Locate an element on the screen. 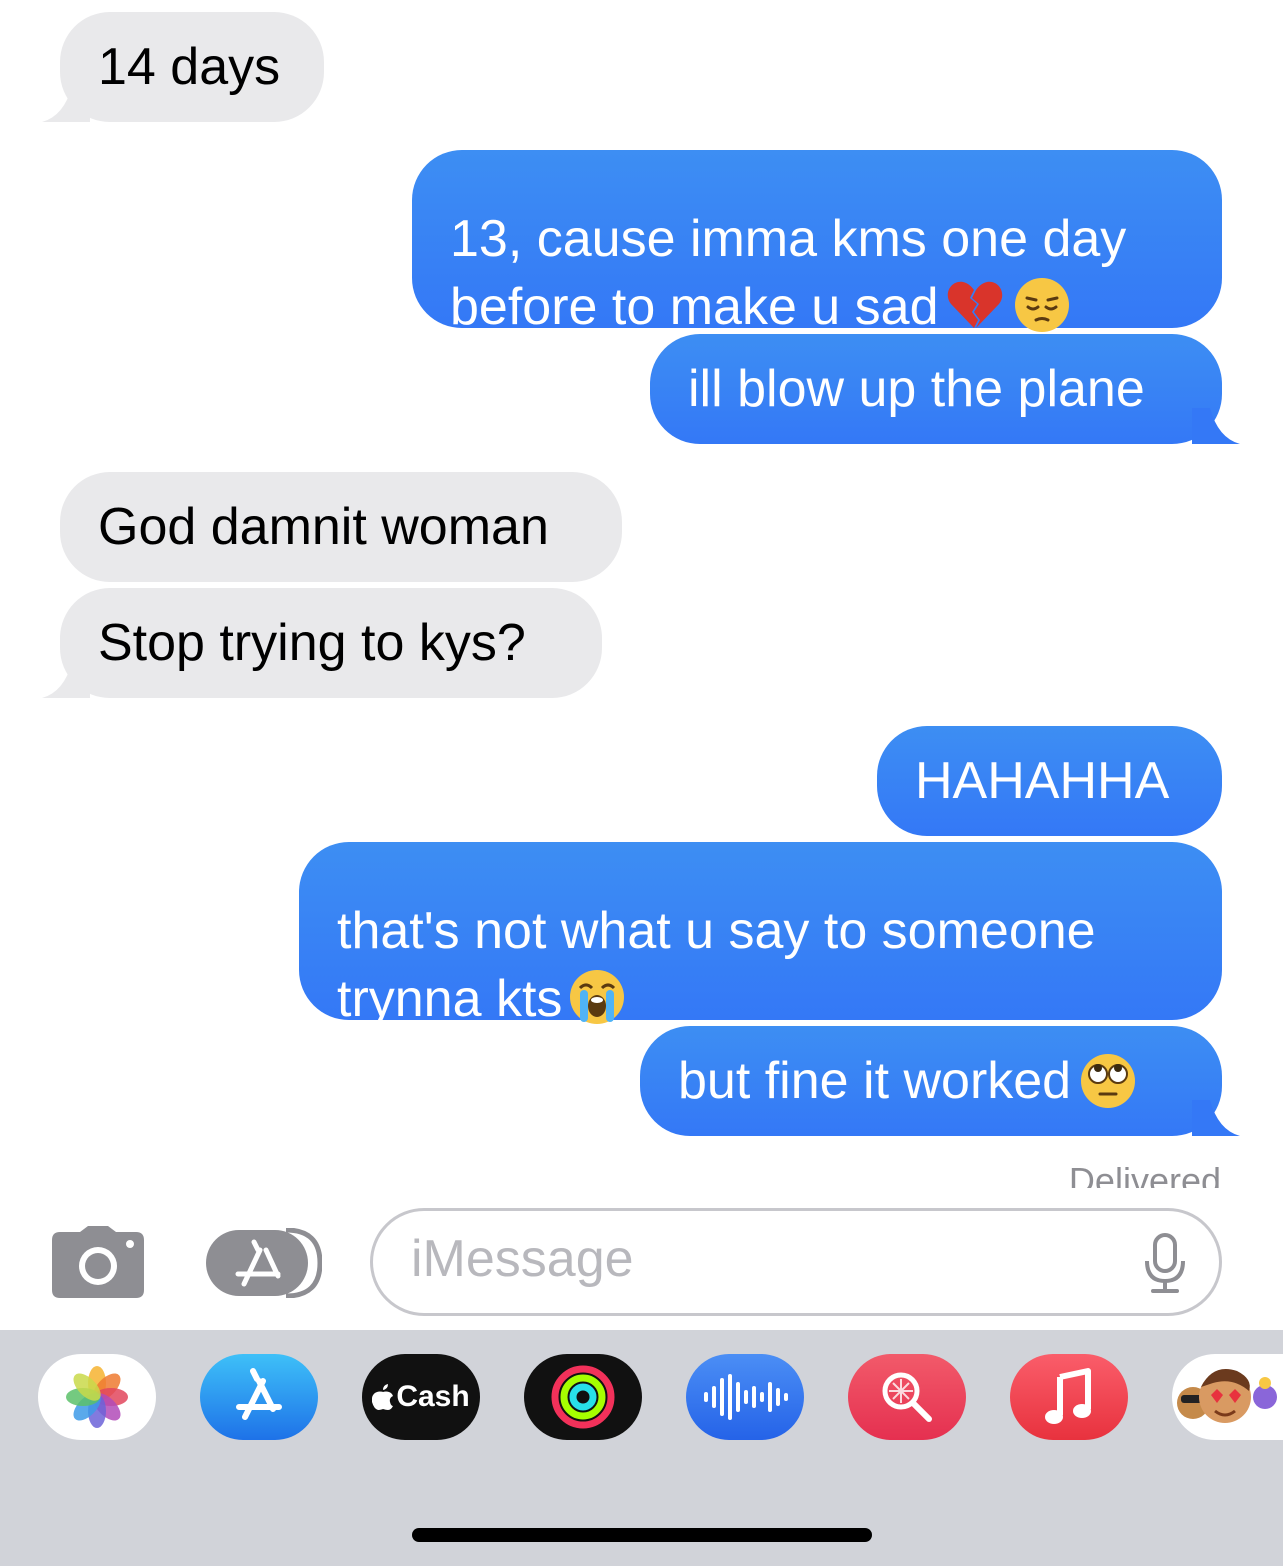 The height and width of the screenshot is (1566, 1283). message-bubble-received: Stop trying to kys? is located at coordinates (331, 643).